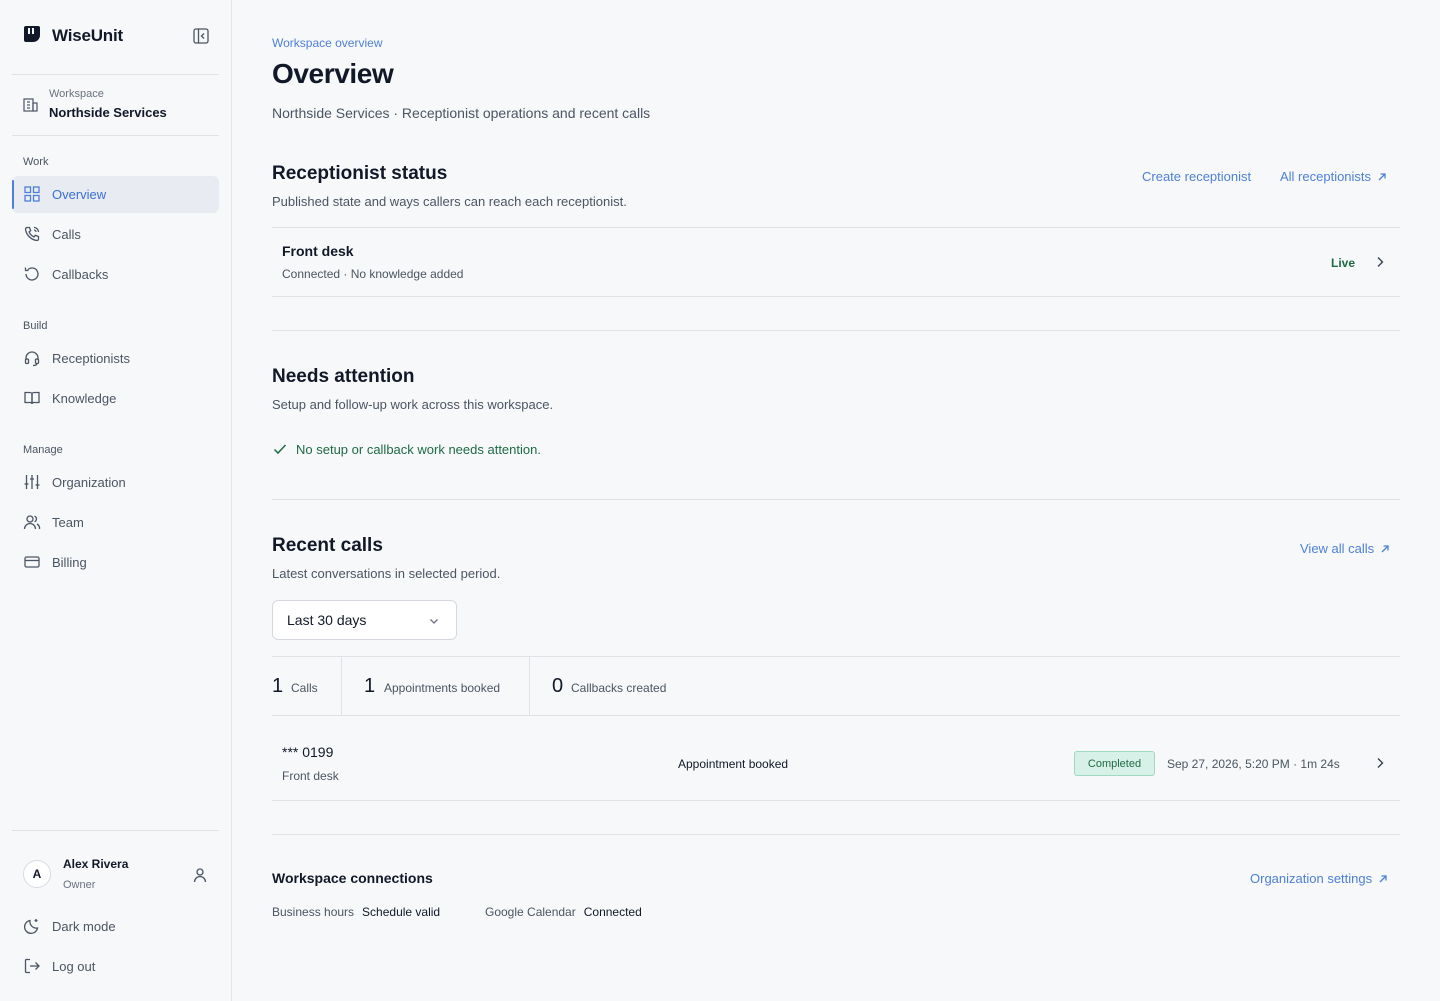 Image resolution: width=1440 pixels, height=1001 pixels. Describe the element at coordinates (84, 926) in the screenshot. I see `dark-mode-label: Dark mode` at that location.